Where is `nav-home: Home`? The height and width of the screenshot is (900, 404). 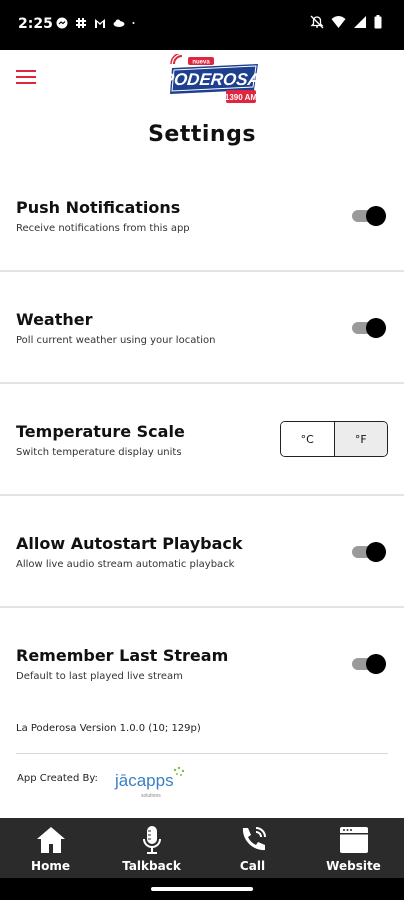
nav-home: Home is located at coordinates (50, 848).